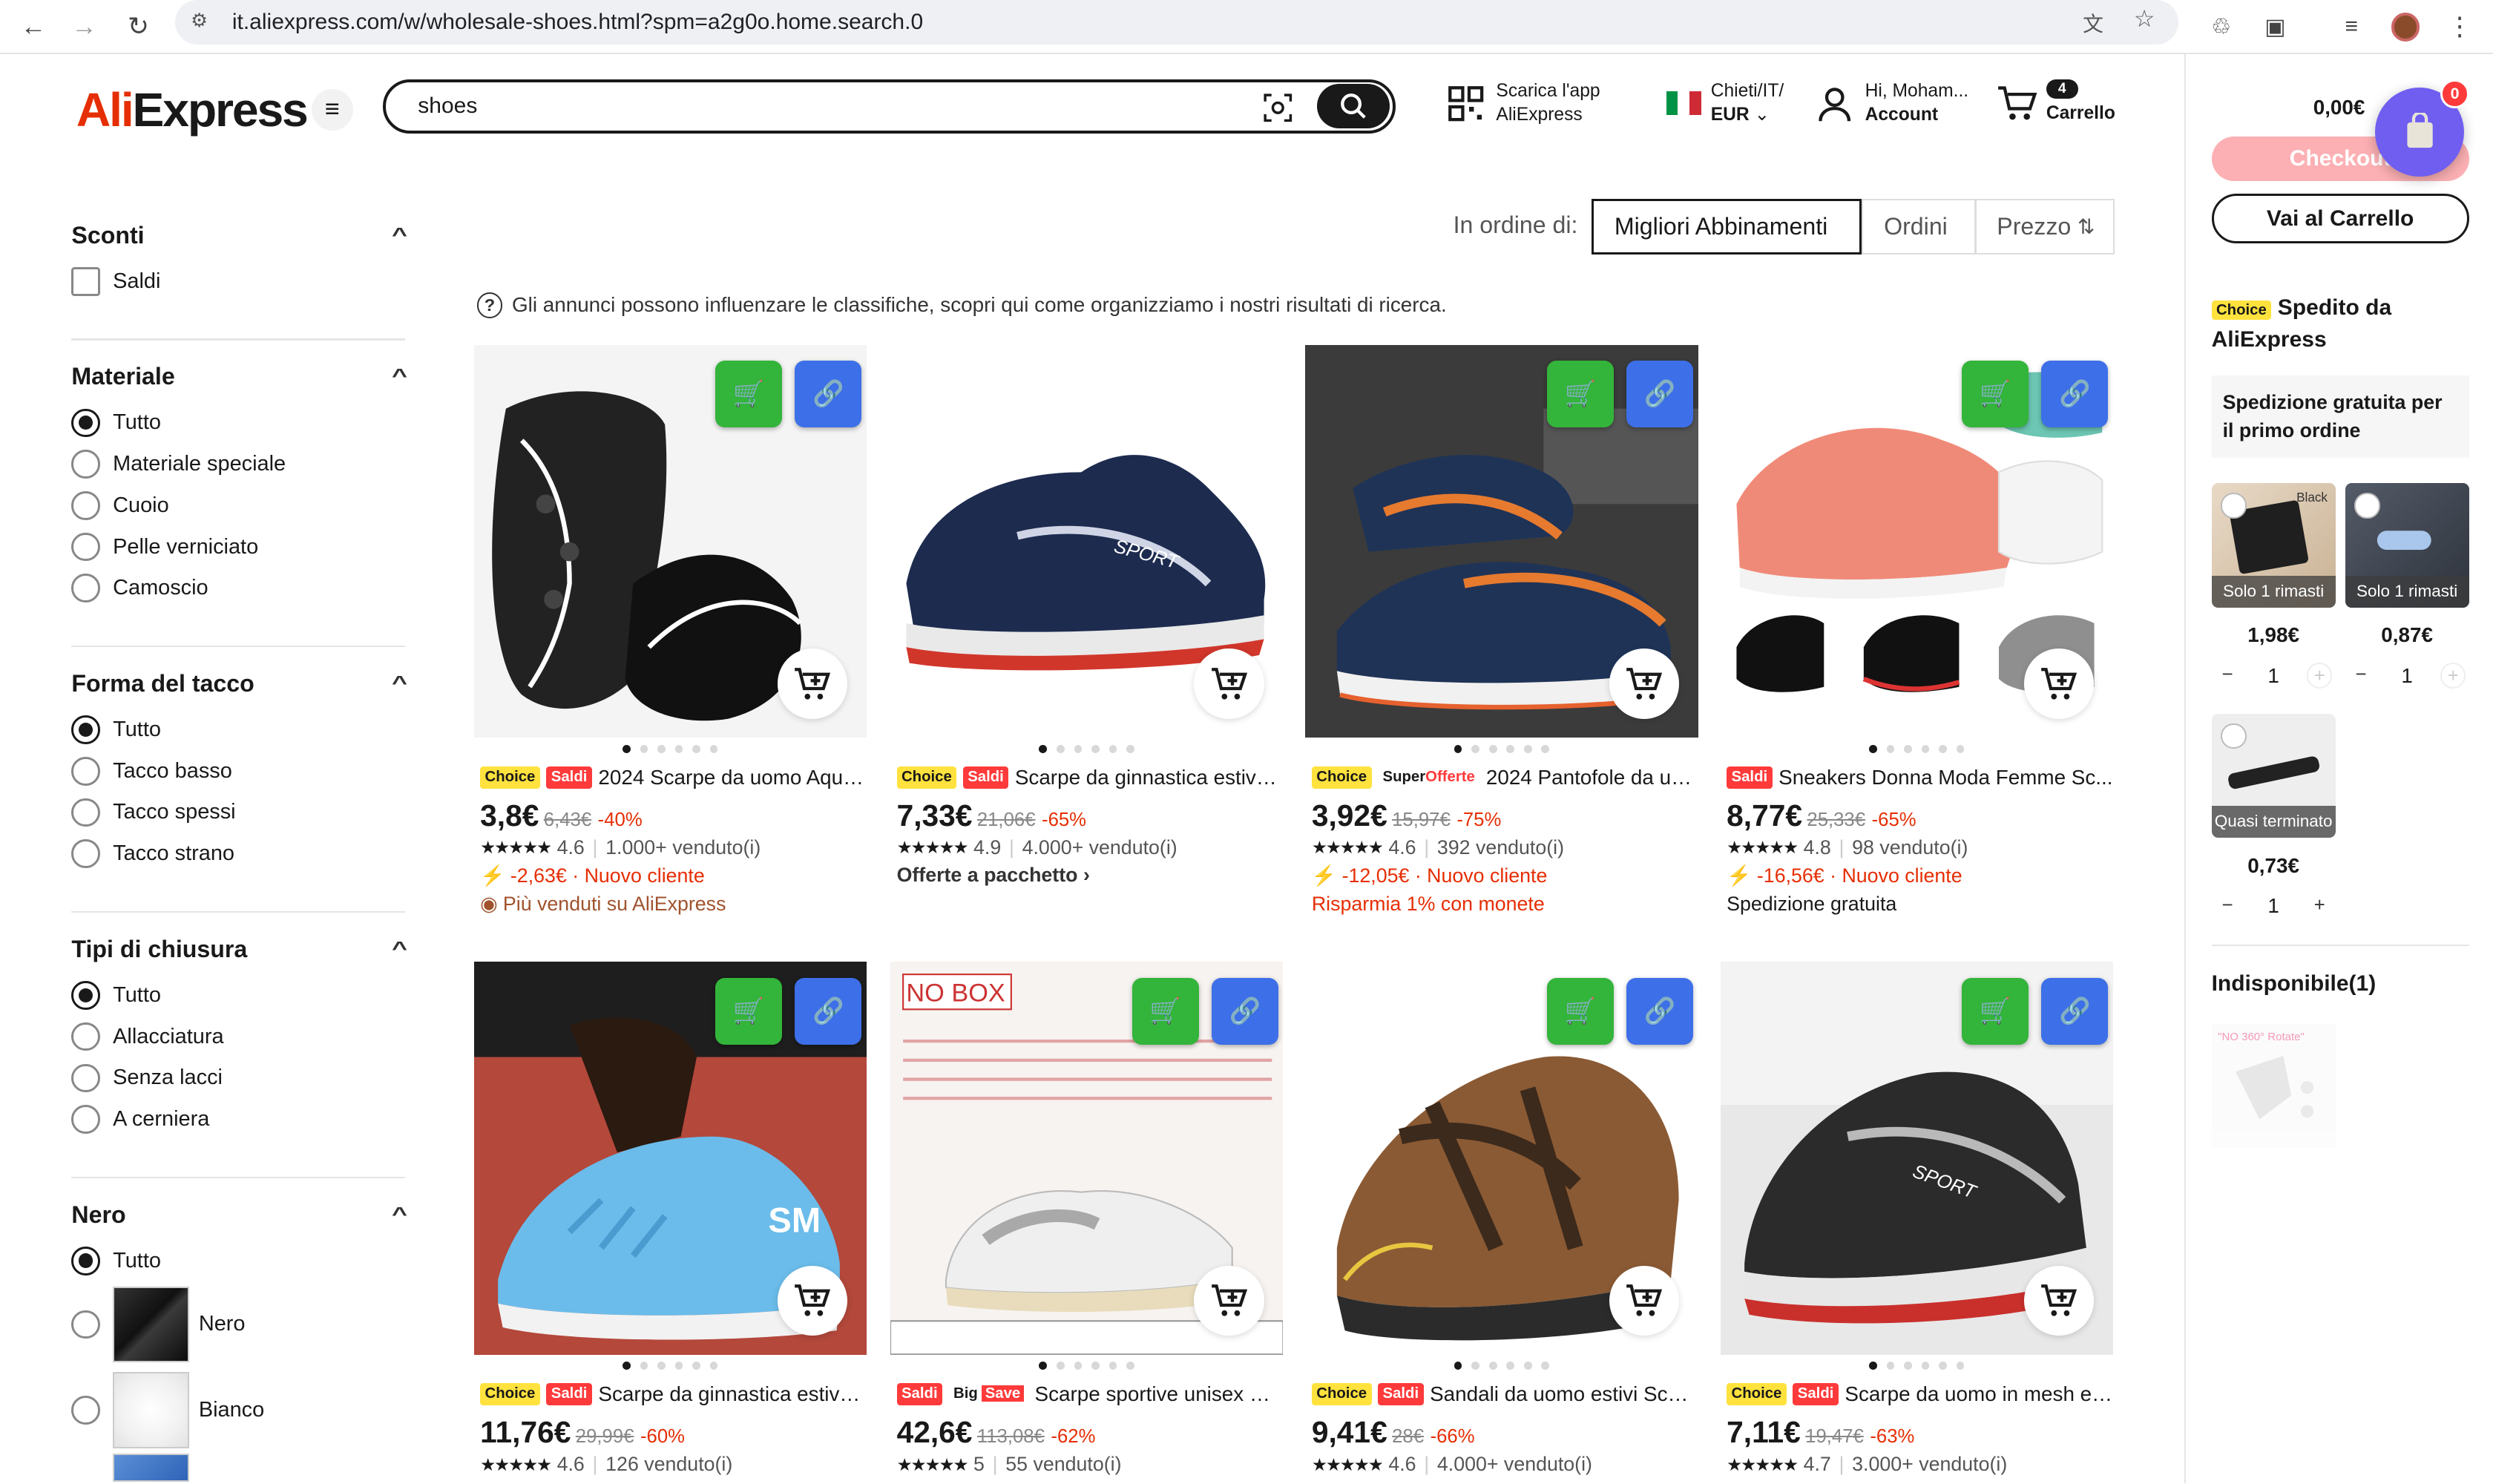 This screenshot has height=1484, width=2493. What do you see at coordinates (1523, 103) in the screenshot?
I see `download-app-link: Scarica l'app AliExpress` at bounding box center [1523, 103].